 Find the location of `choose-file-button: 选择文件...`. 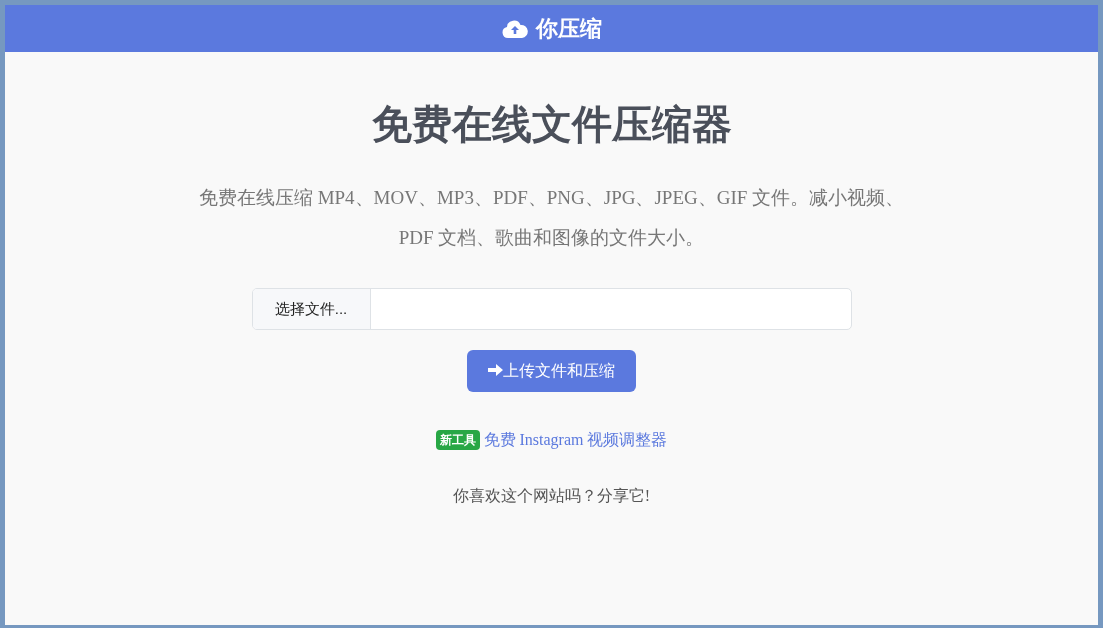

choose-file-button: 选择文件... is located at coordinates (311, 309).